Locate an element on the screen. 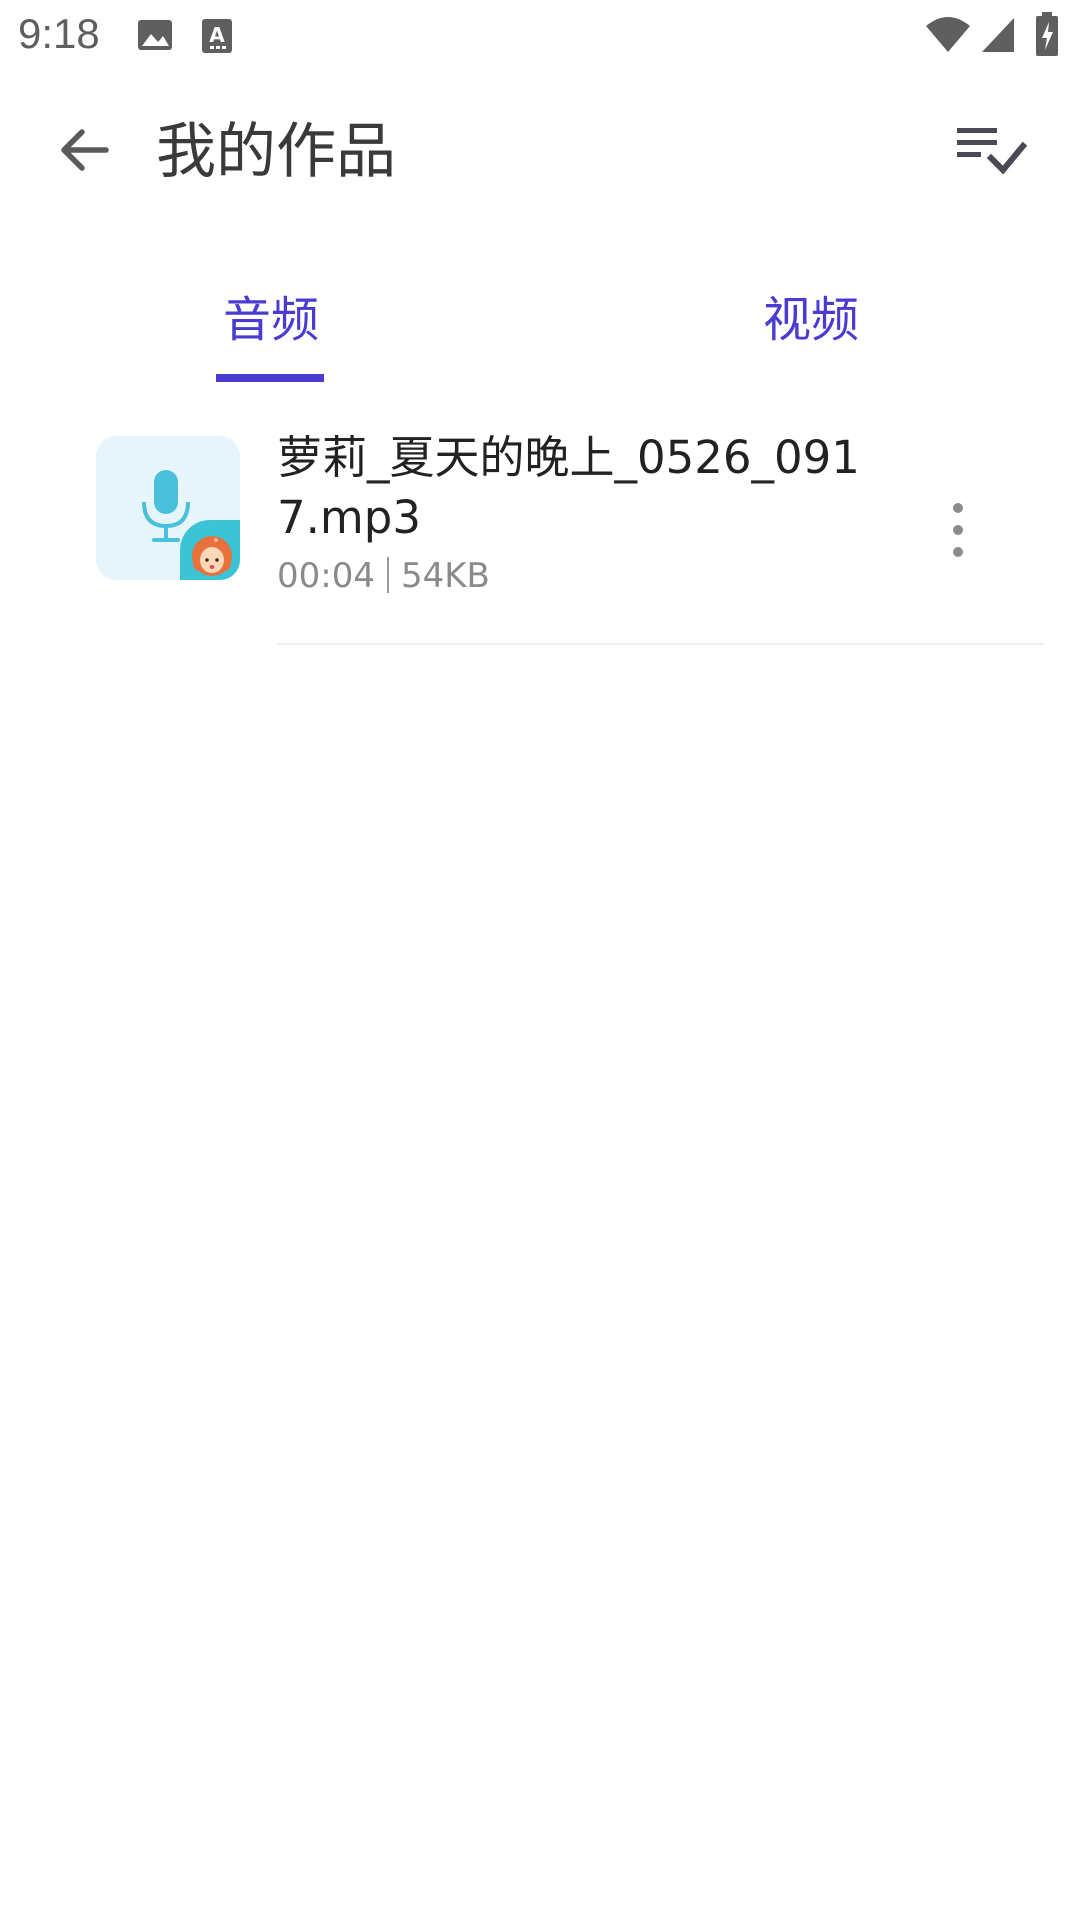  list-item: 萝莉_夏天的晚上_0526_0917.mp3 00:04 54KB is located at coordinates (540, 530).